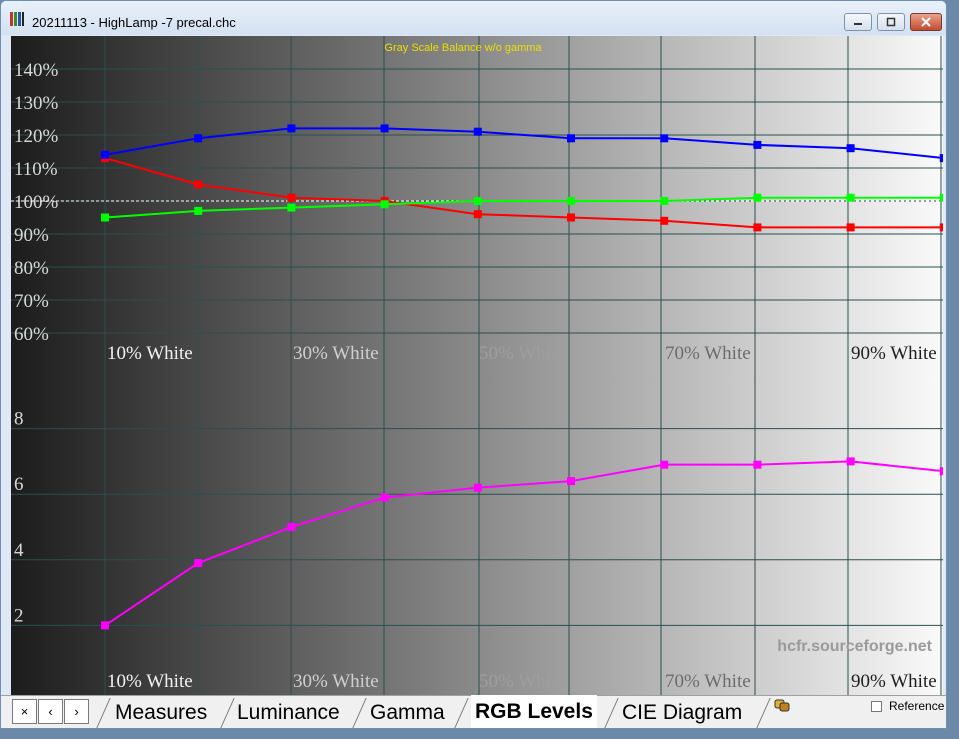 The width and height of the screenshot is (959, 739). Describe the element at coordinates (36, 70) in the screenshot. I see `y-tick-label: 140%` at that location.